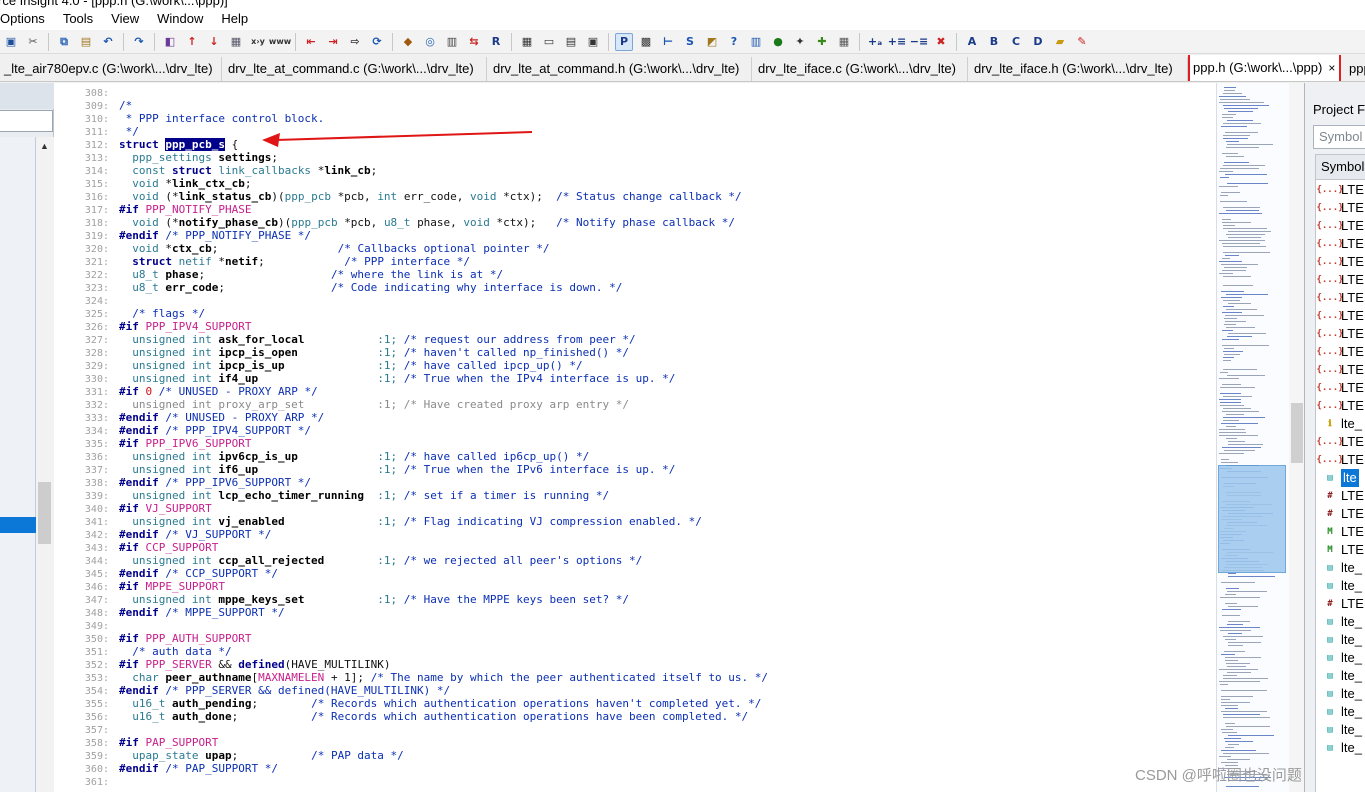  What do you see at coordinates (474, 42) in the screenshot?
I see `sync-icon: ⇆` at bounding box center [474, 42].